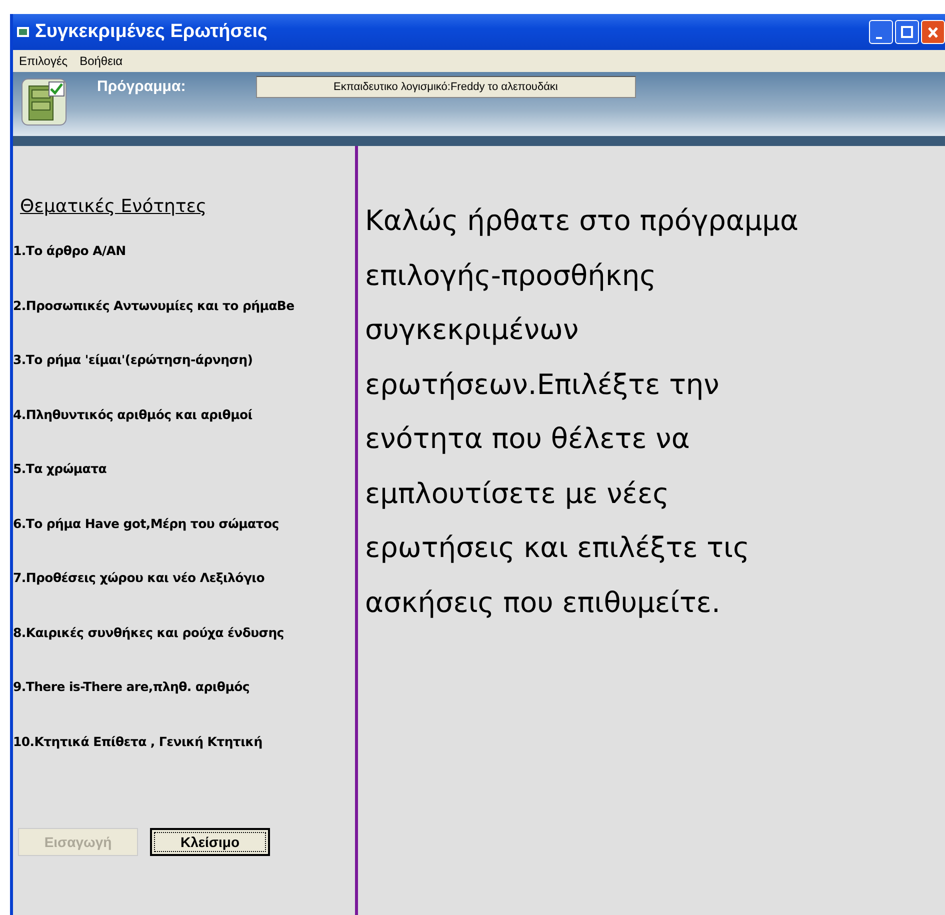  Describe the element at coordinates (114, 206) in the screenshot. I see `sidebar-heading: Θεματικές Ενότητες` at that location.